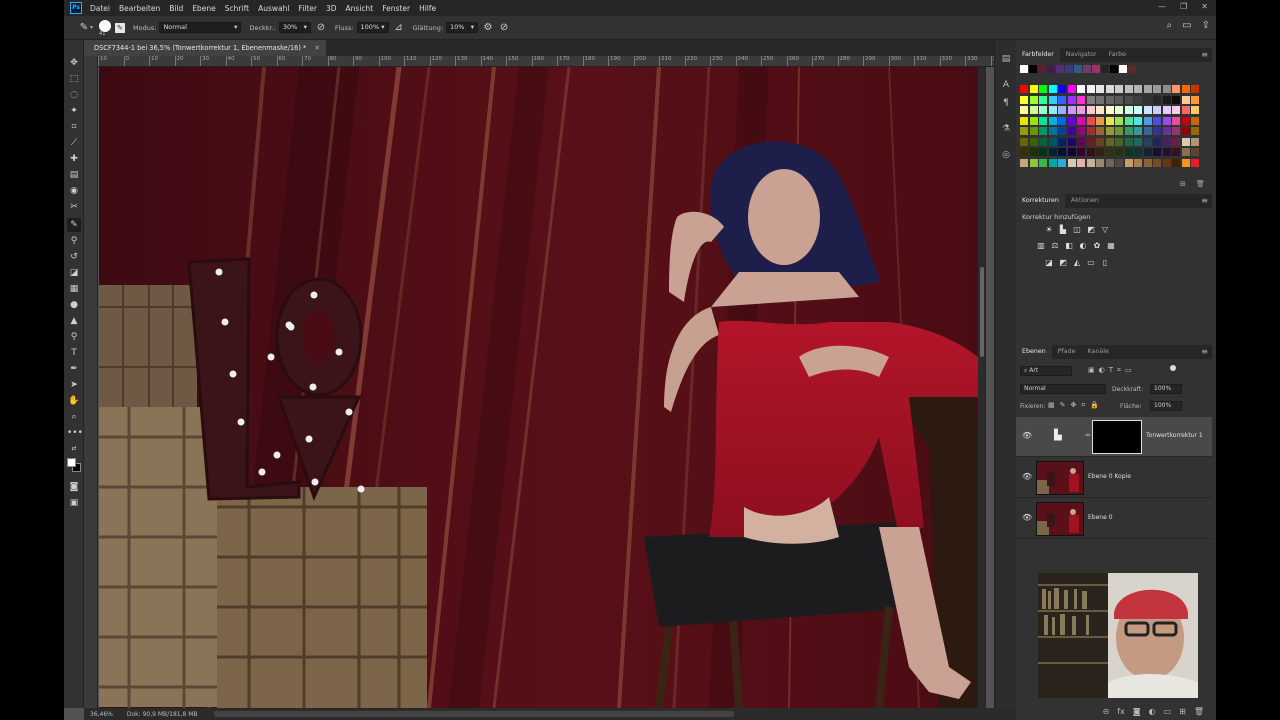 This screenshot has width=1280, height=720. I want to click on brush-tool-icon: ✎, so click(74, 225).